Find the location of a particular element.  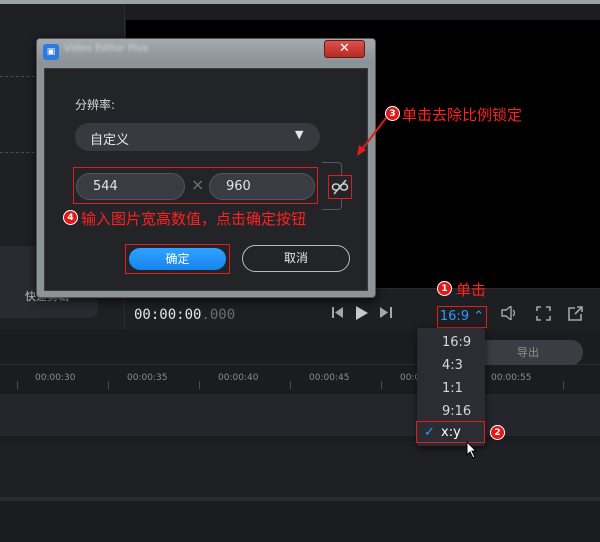

preset-value: 自定义 is located at coordinates (110, 140).